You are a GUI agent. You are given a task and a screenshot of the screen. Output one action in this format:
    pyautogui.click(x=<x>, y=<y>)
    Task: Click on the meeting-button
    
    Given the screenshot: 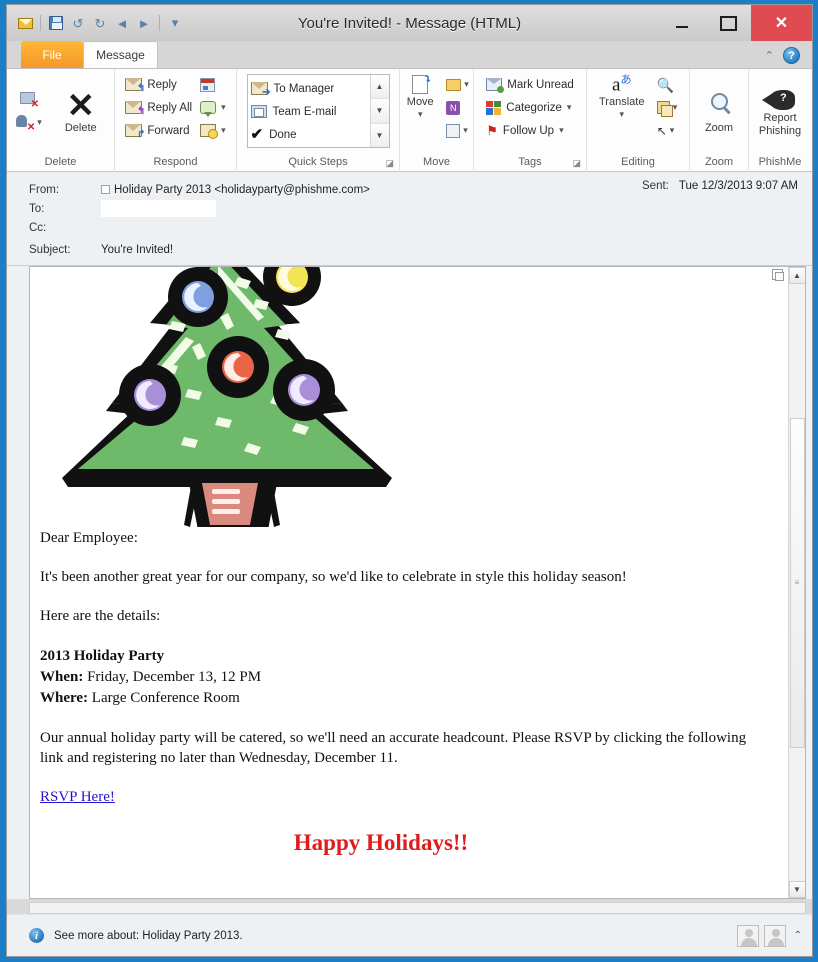 What is the action you would take?
    pyautogui.click(x=213, y=84)
    